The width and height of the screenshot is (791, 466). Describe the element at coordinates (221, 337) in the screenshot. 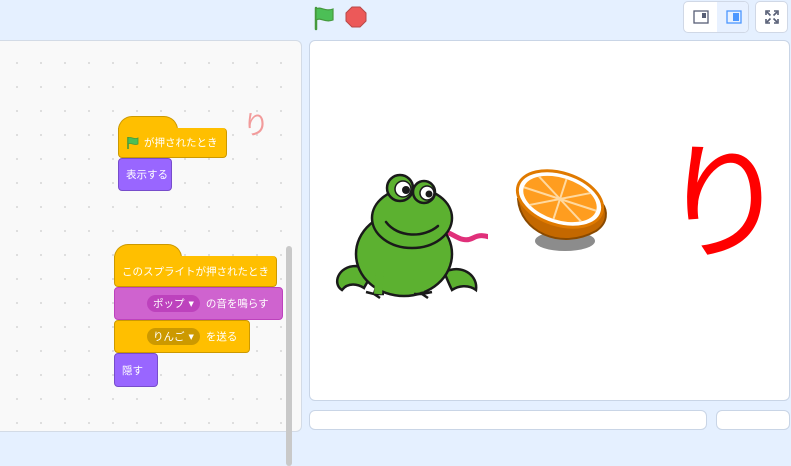

I see `block-label: を送る` at that location.